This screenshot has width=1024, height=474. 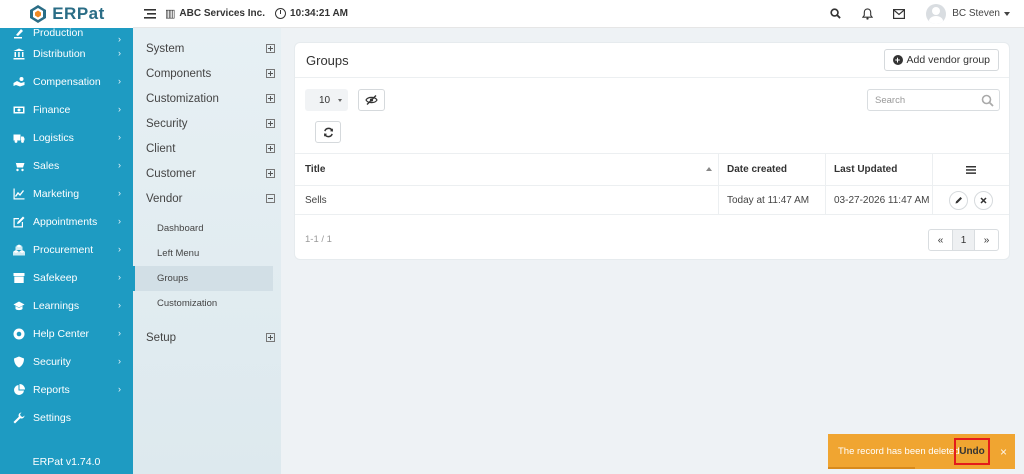 What do you see at coordinates (66, 222) in the screenshot?
I see `sidebar-item-appointments: Appointments ›` at bounding box center [66, 222].